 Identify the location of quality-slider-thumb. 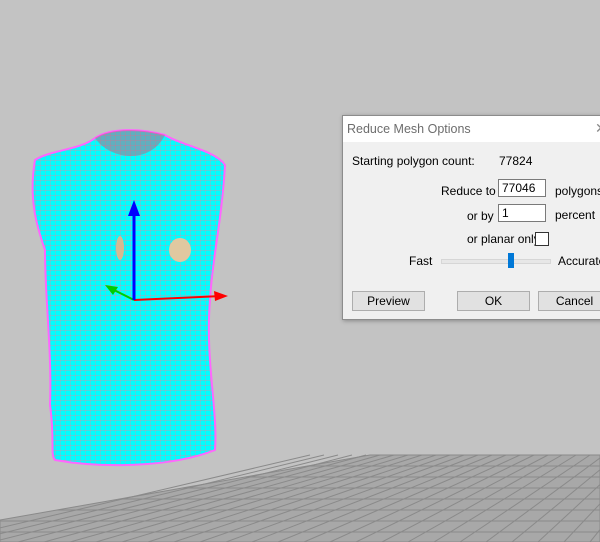
(511, 260).